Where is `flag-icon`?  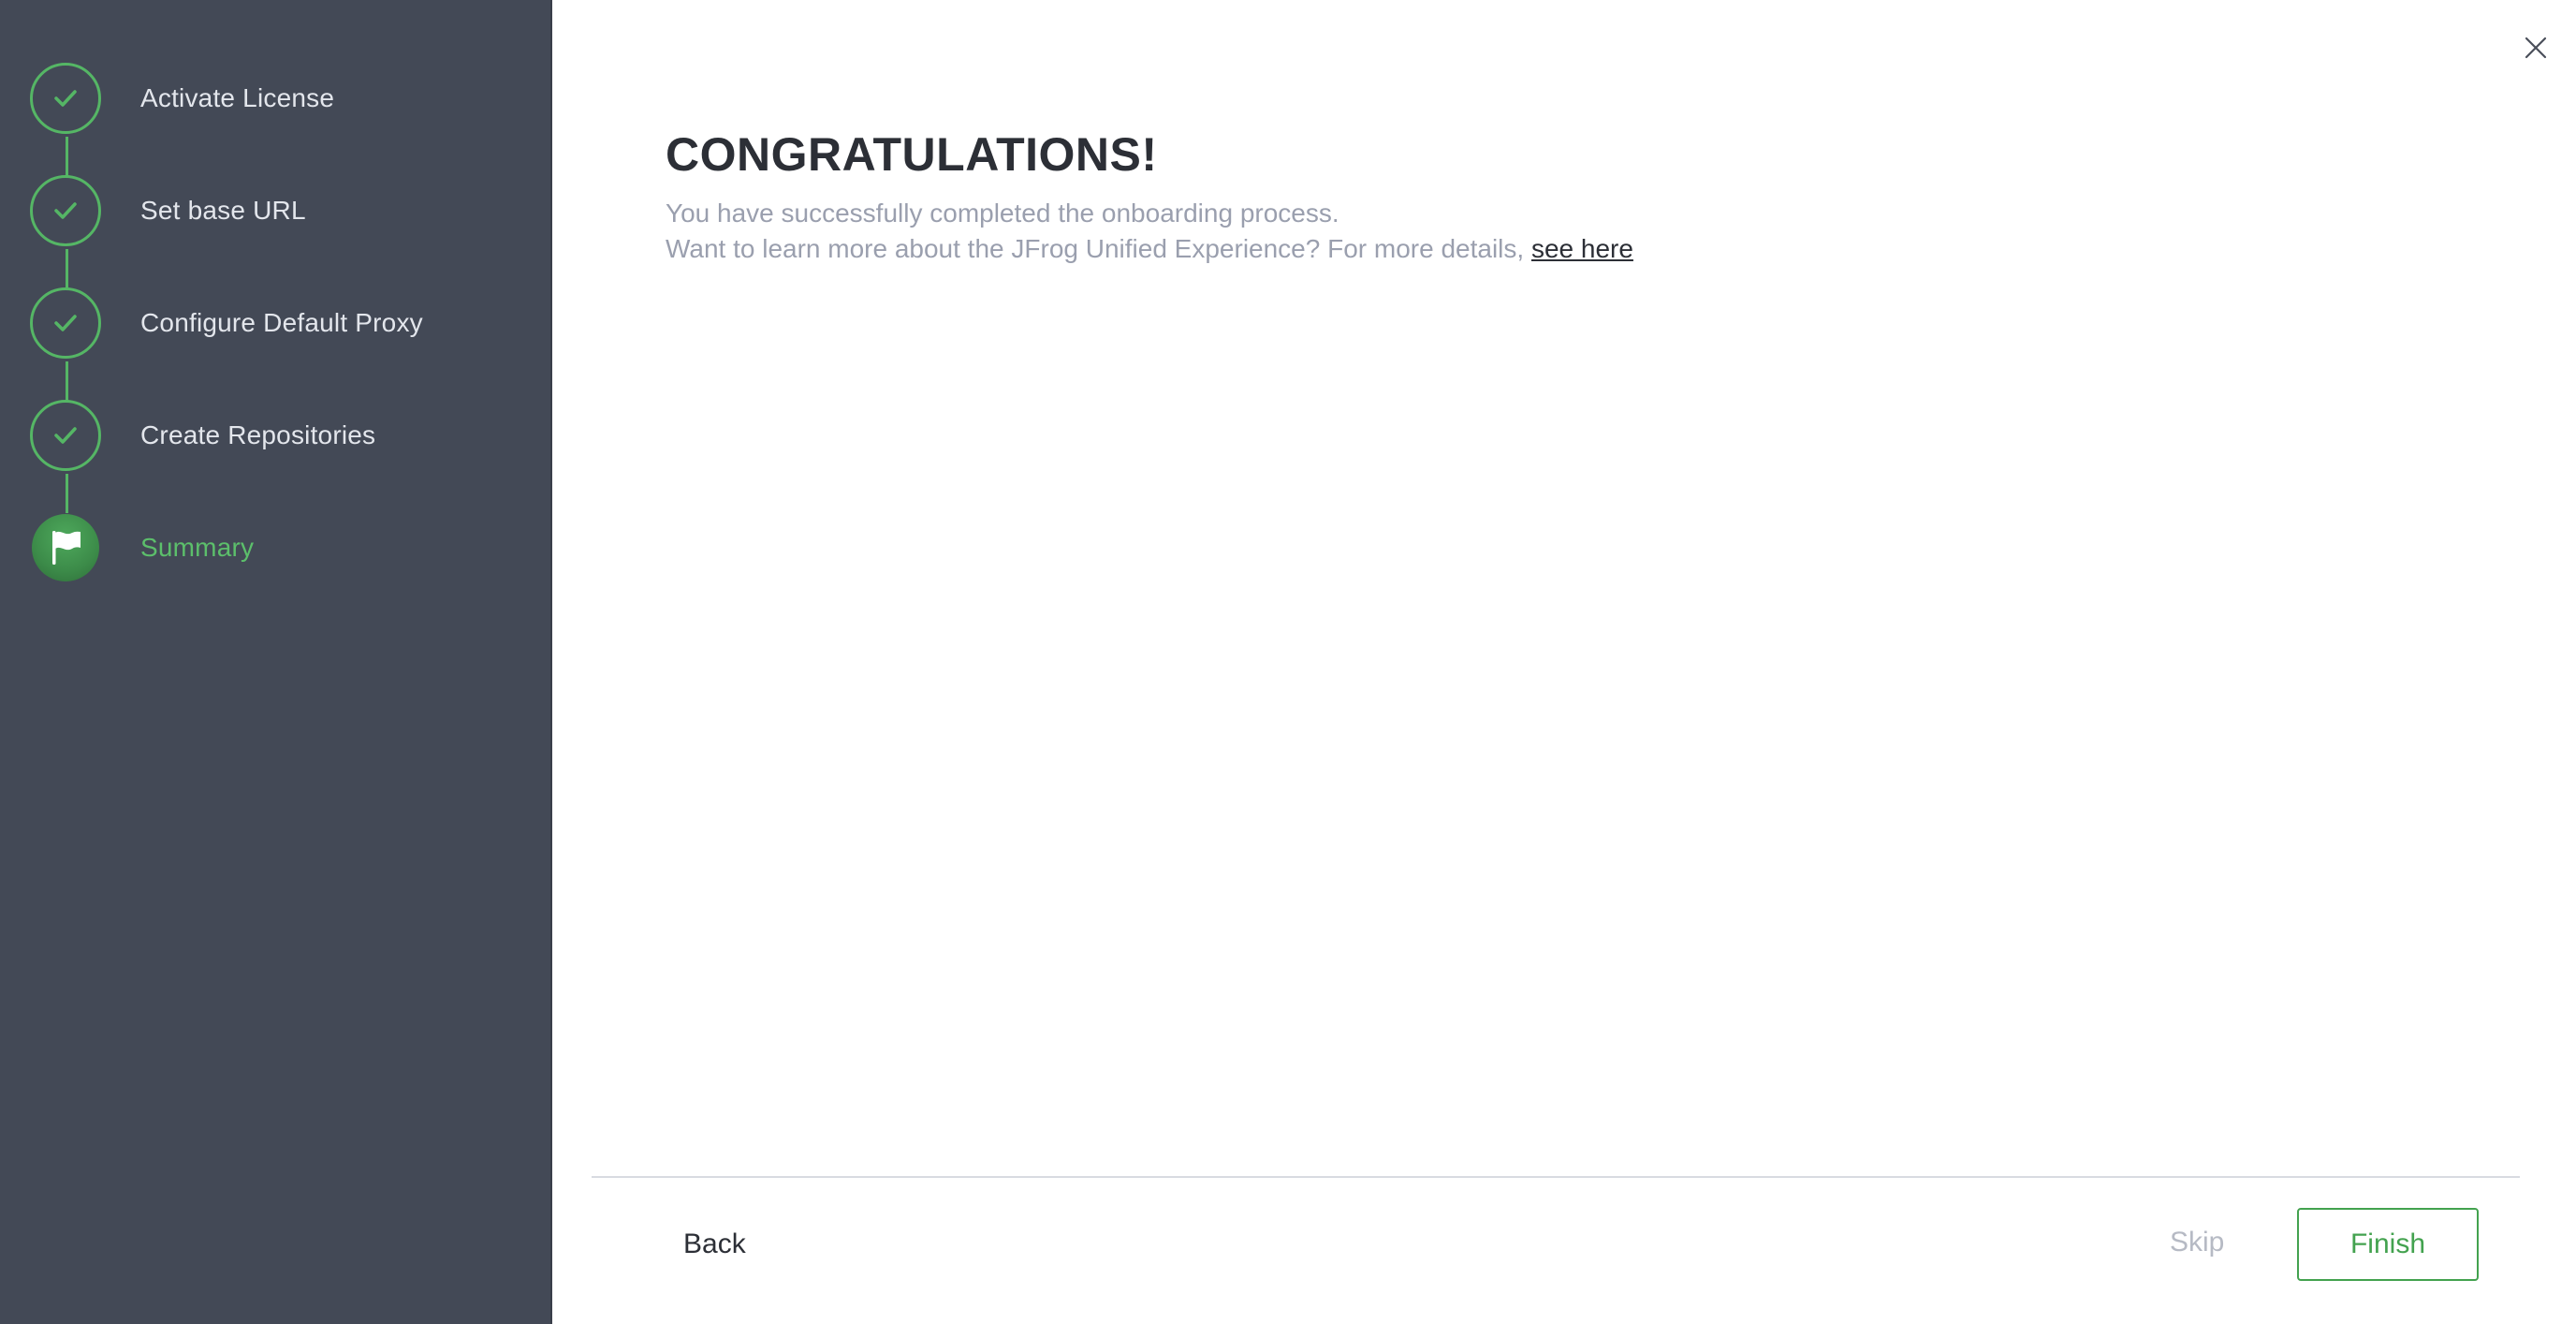
flag-icon is located at coordinates (65, 547).